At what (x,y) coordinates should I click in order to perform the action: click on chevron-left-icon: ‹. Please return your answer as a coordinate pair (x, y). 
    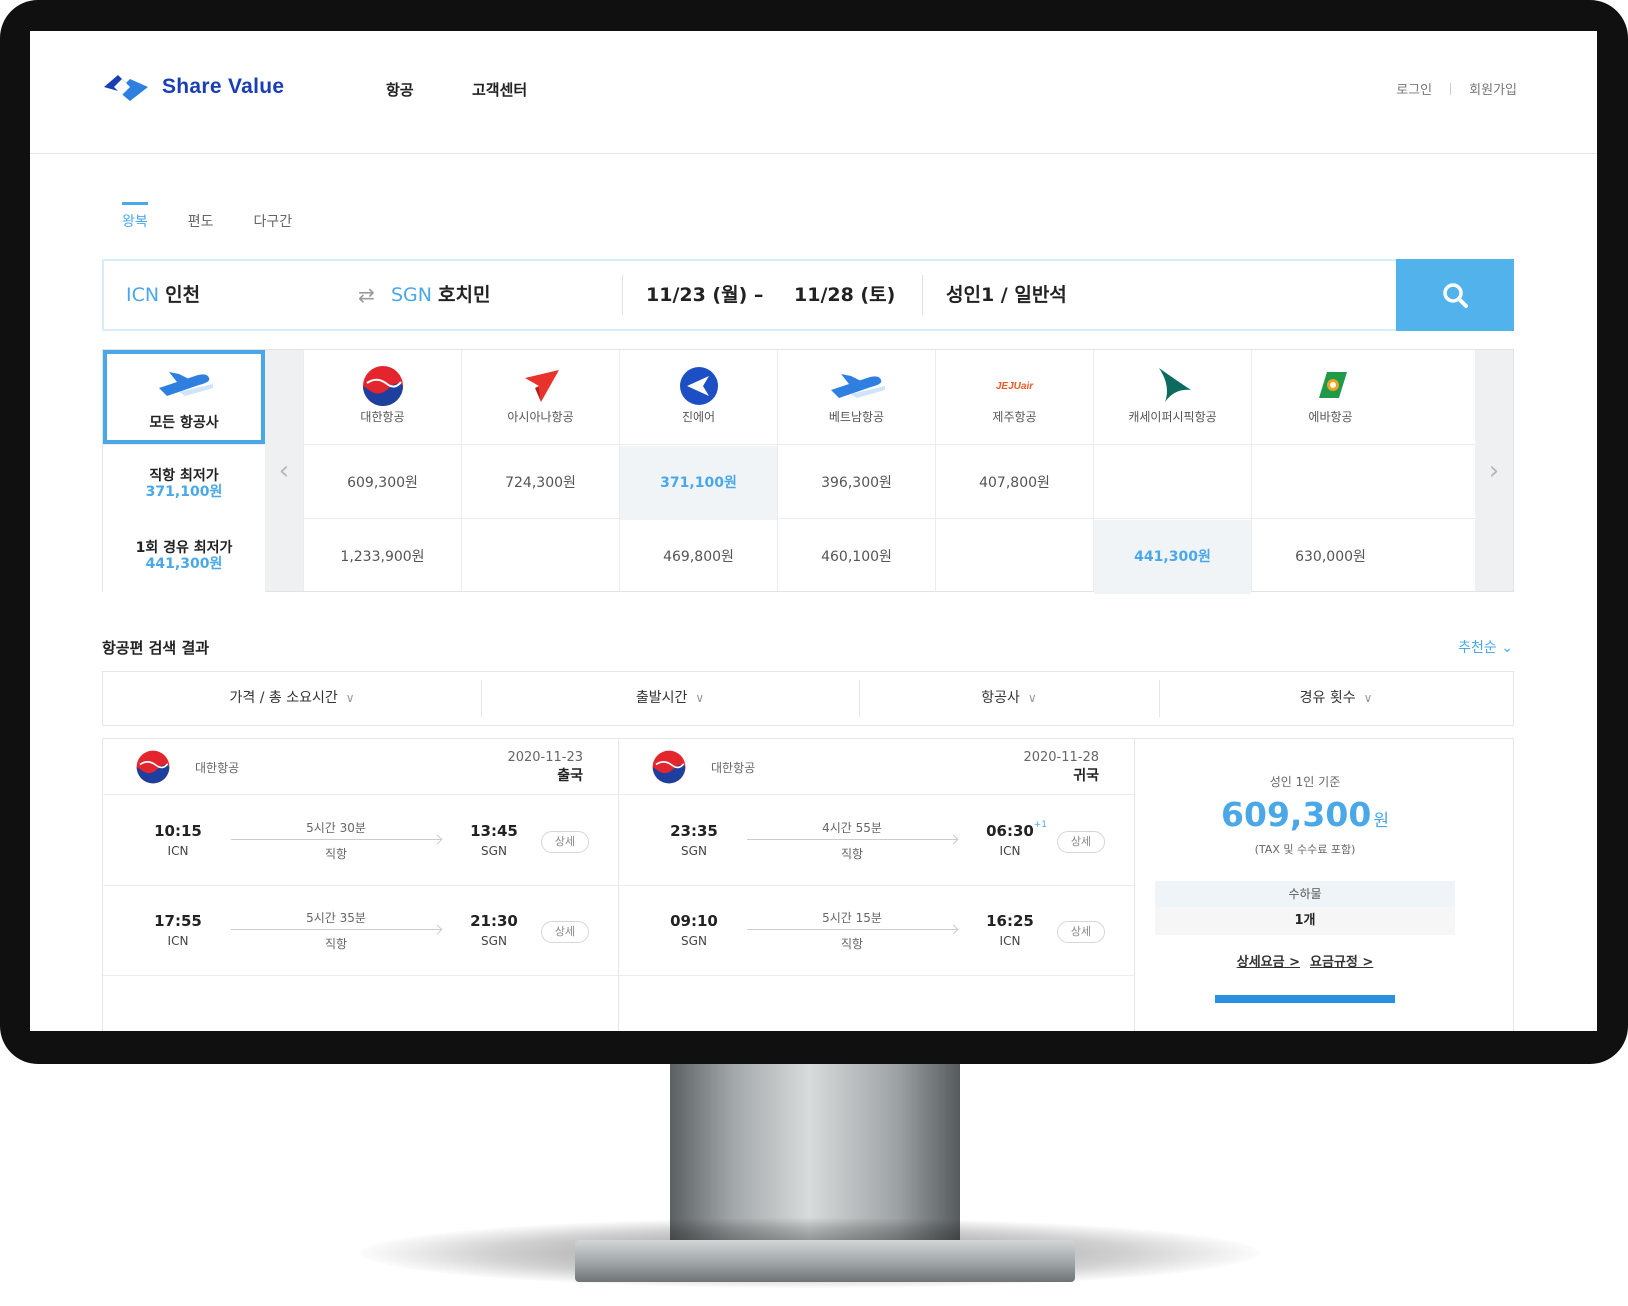
    Looking at the image, I should click on (284, 470).